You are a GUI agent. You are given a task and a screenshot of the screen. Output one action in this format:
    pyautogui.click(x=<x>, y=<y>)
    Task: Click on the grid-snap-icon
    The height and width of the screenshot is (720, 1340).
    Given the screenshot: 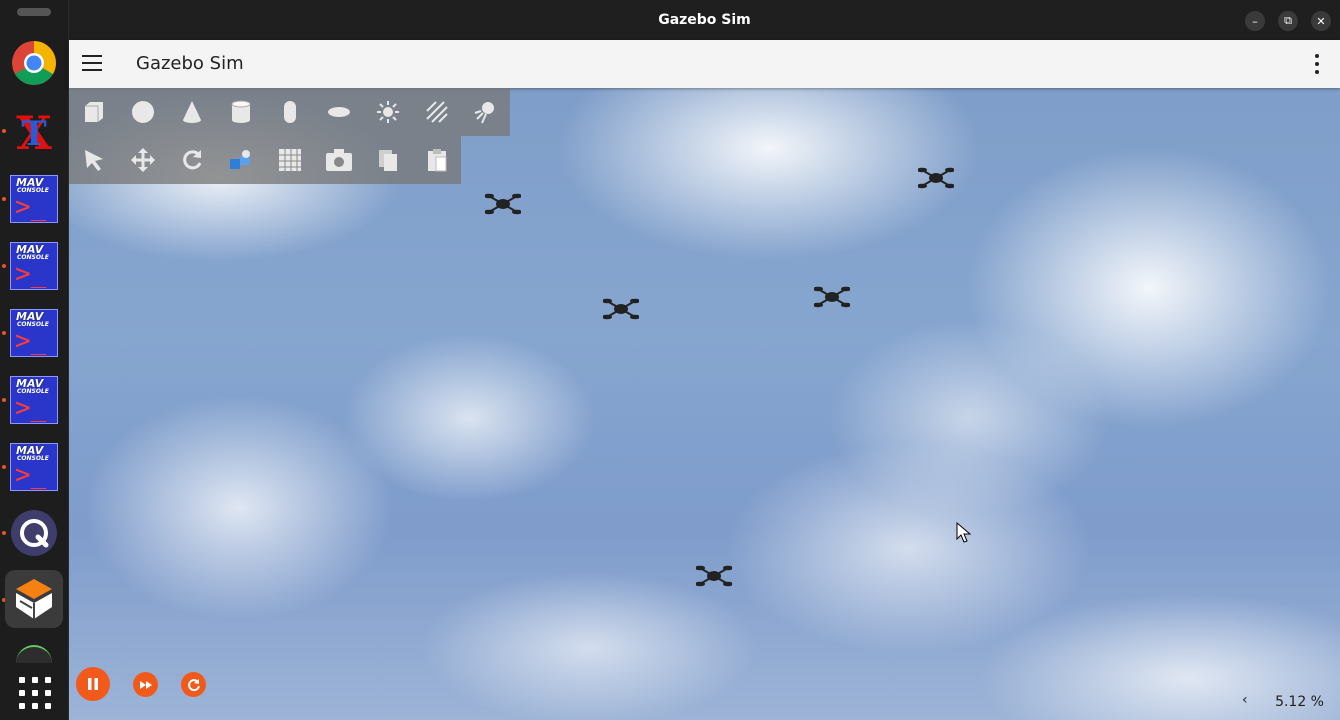 What is the action you would take?
    pyautogui.click(x=289, y=160)
    